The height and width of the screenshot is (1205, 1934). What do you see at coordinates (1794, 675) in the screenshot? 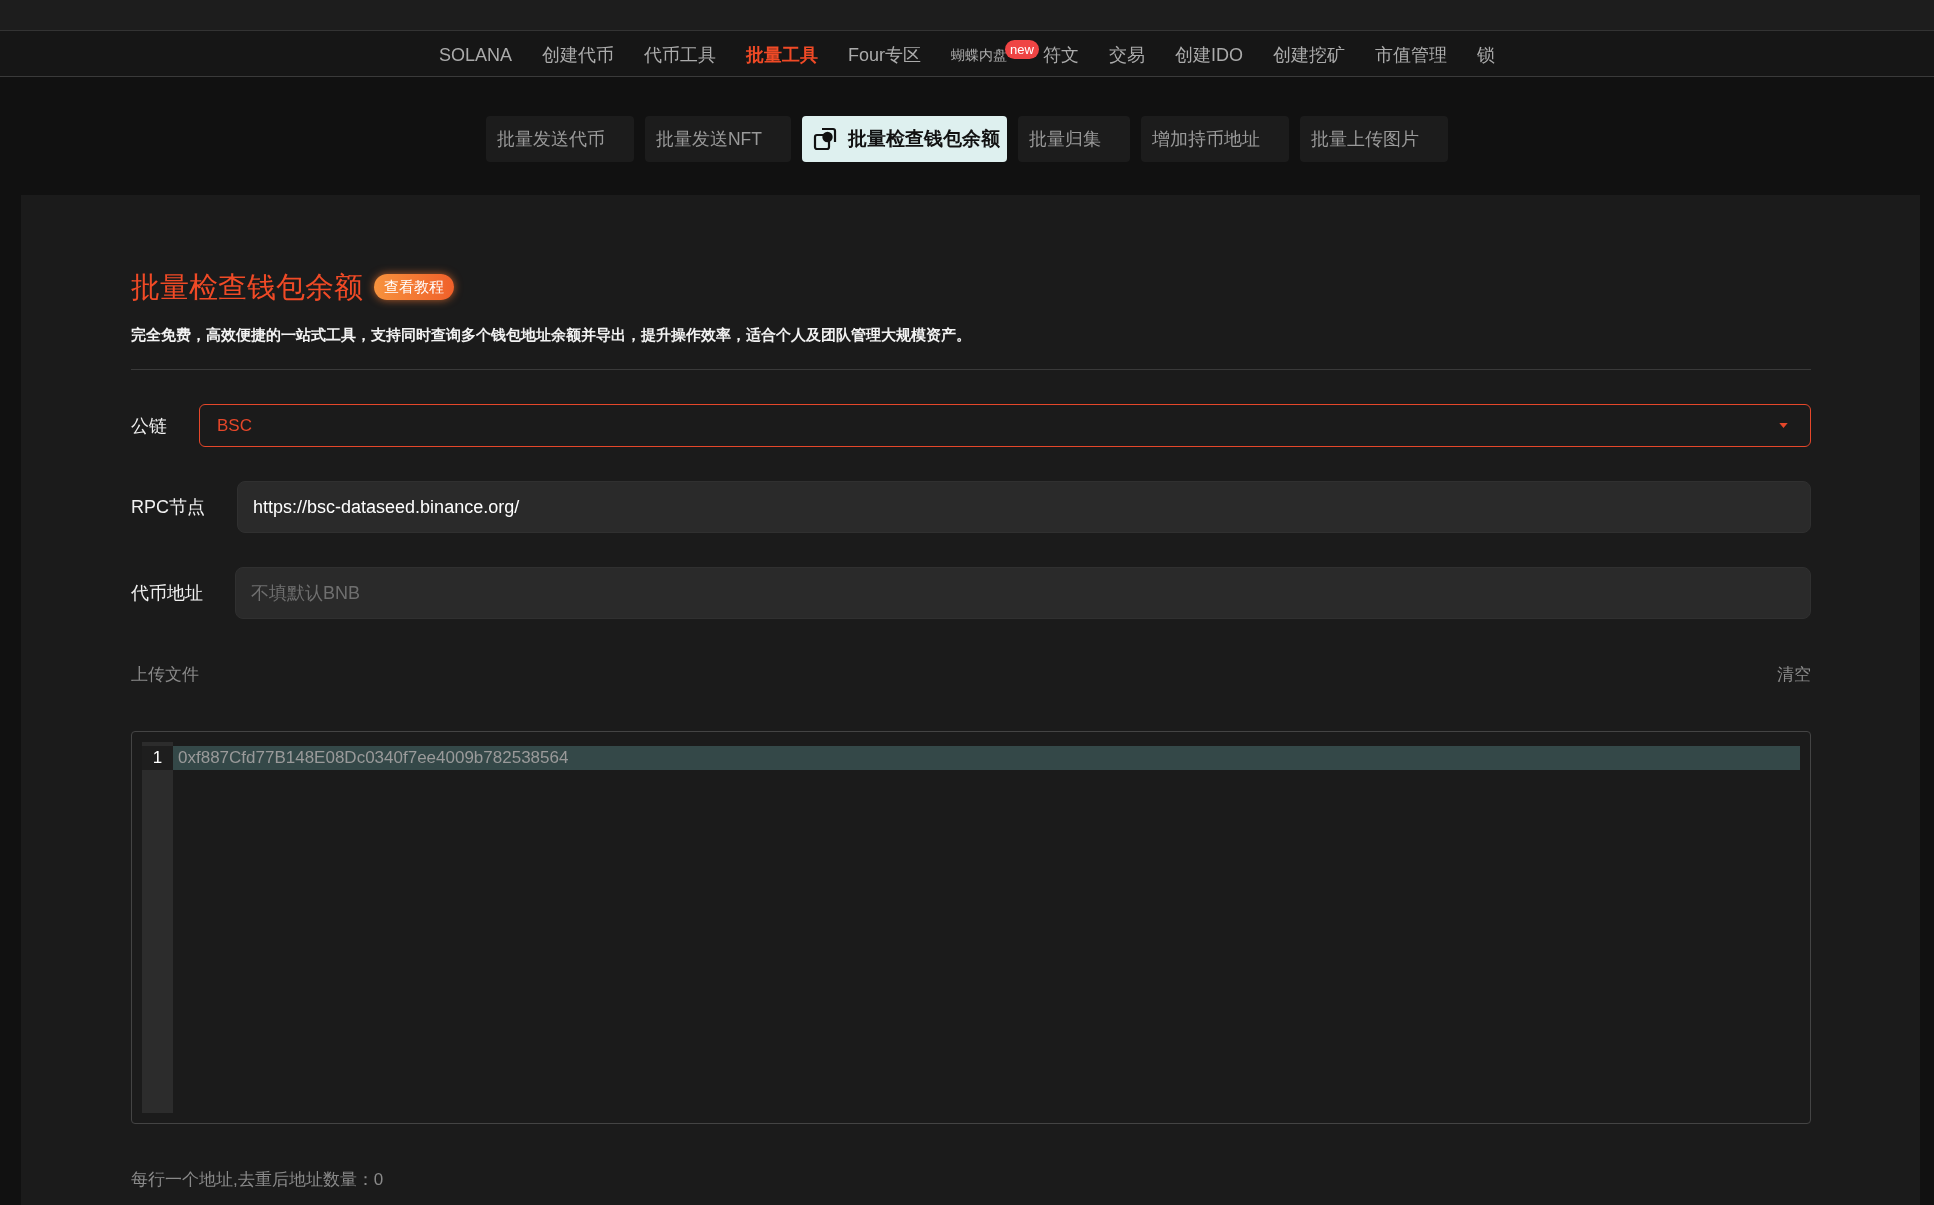
I see `clear-link: 清空` at bounding box center [1794, 675].